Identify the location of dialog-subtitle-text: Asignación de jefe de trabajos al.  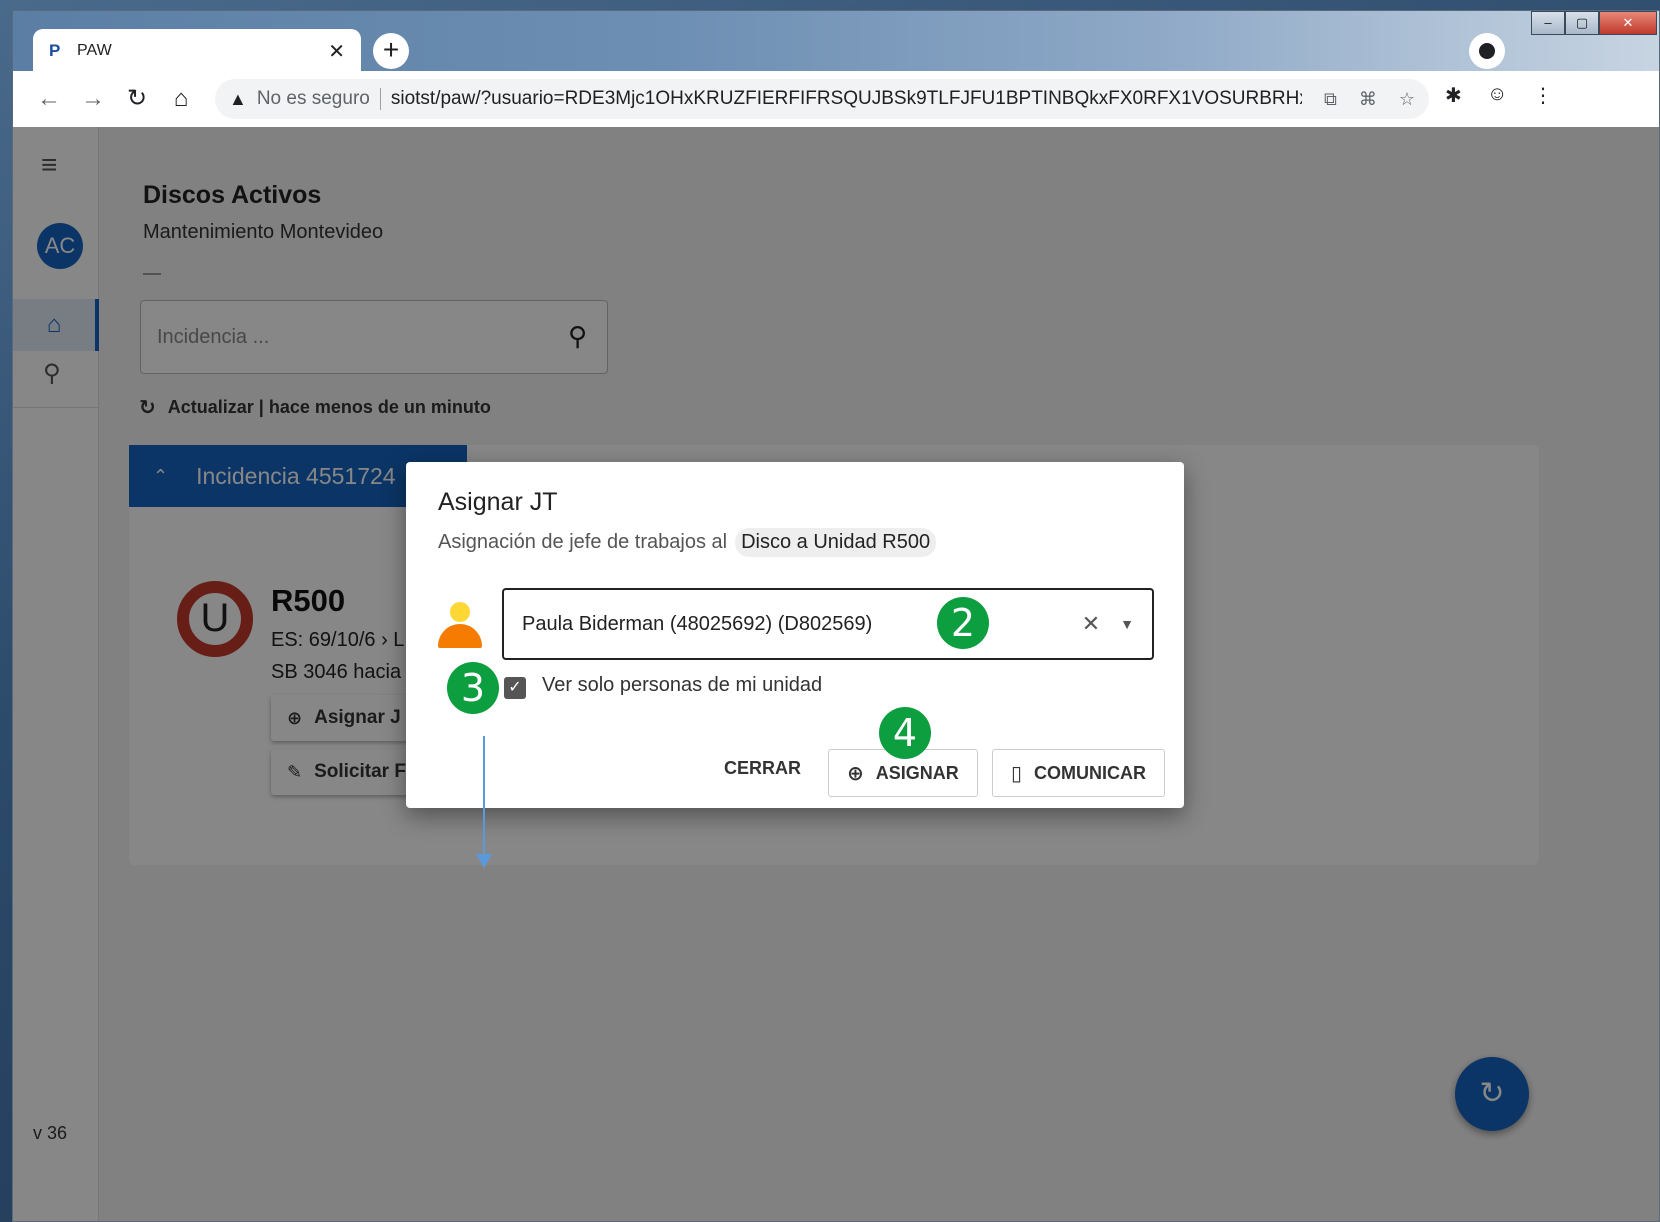
(583, 542).